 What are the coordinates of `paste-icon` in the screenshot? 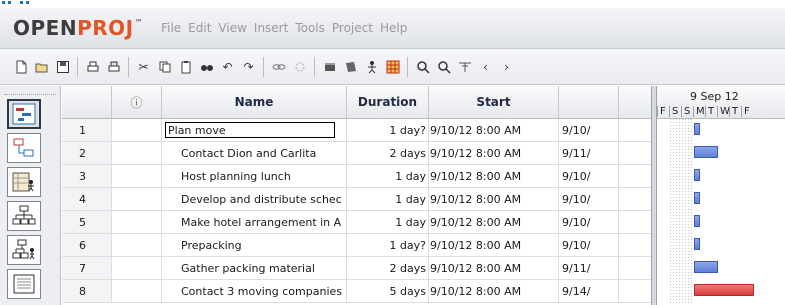 It's located at (185, 66).